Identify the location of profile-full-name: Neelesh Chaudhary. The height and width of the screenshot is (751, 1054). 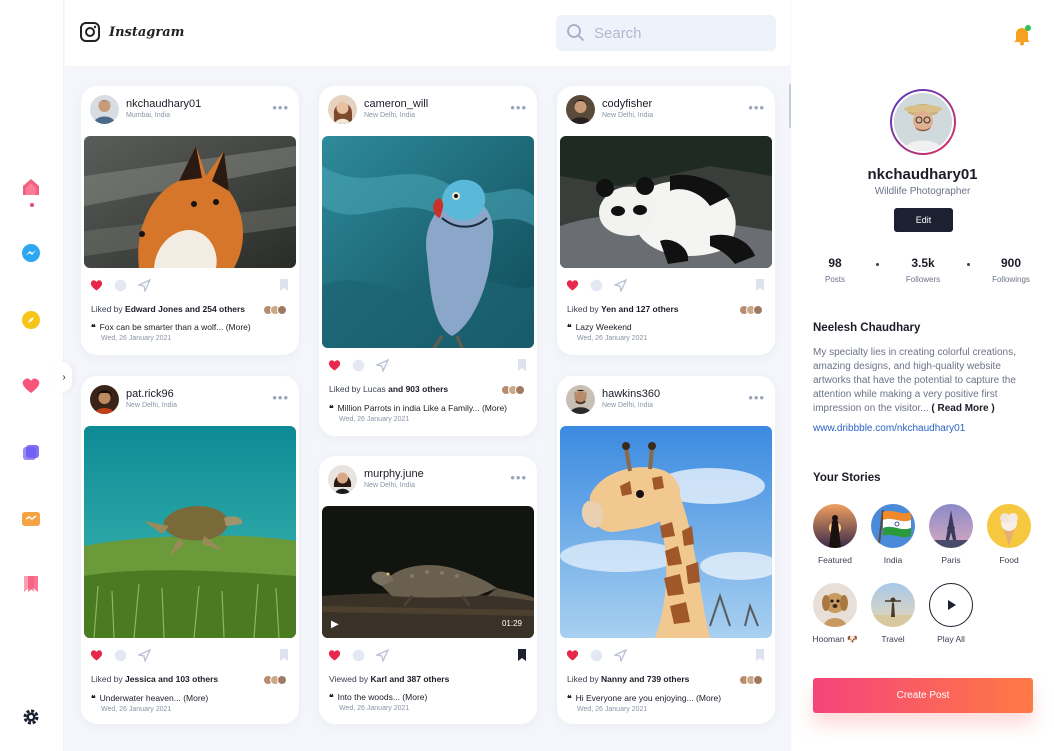
(867, 328).